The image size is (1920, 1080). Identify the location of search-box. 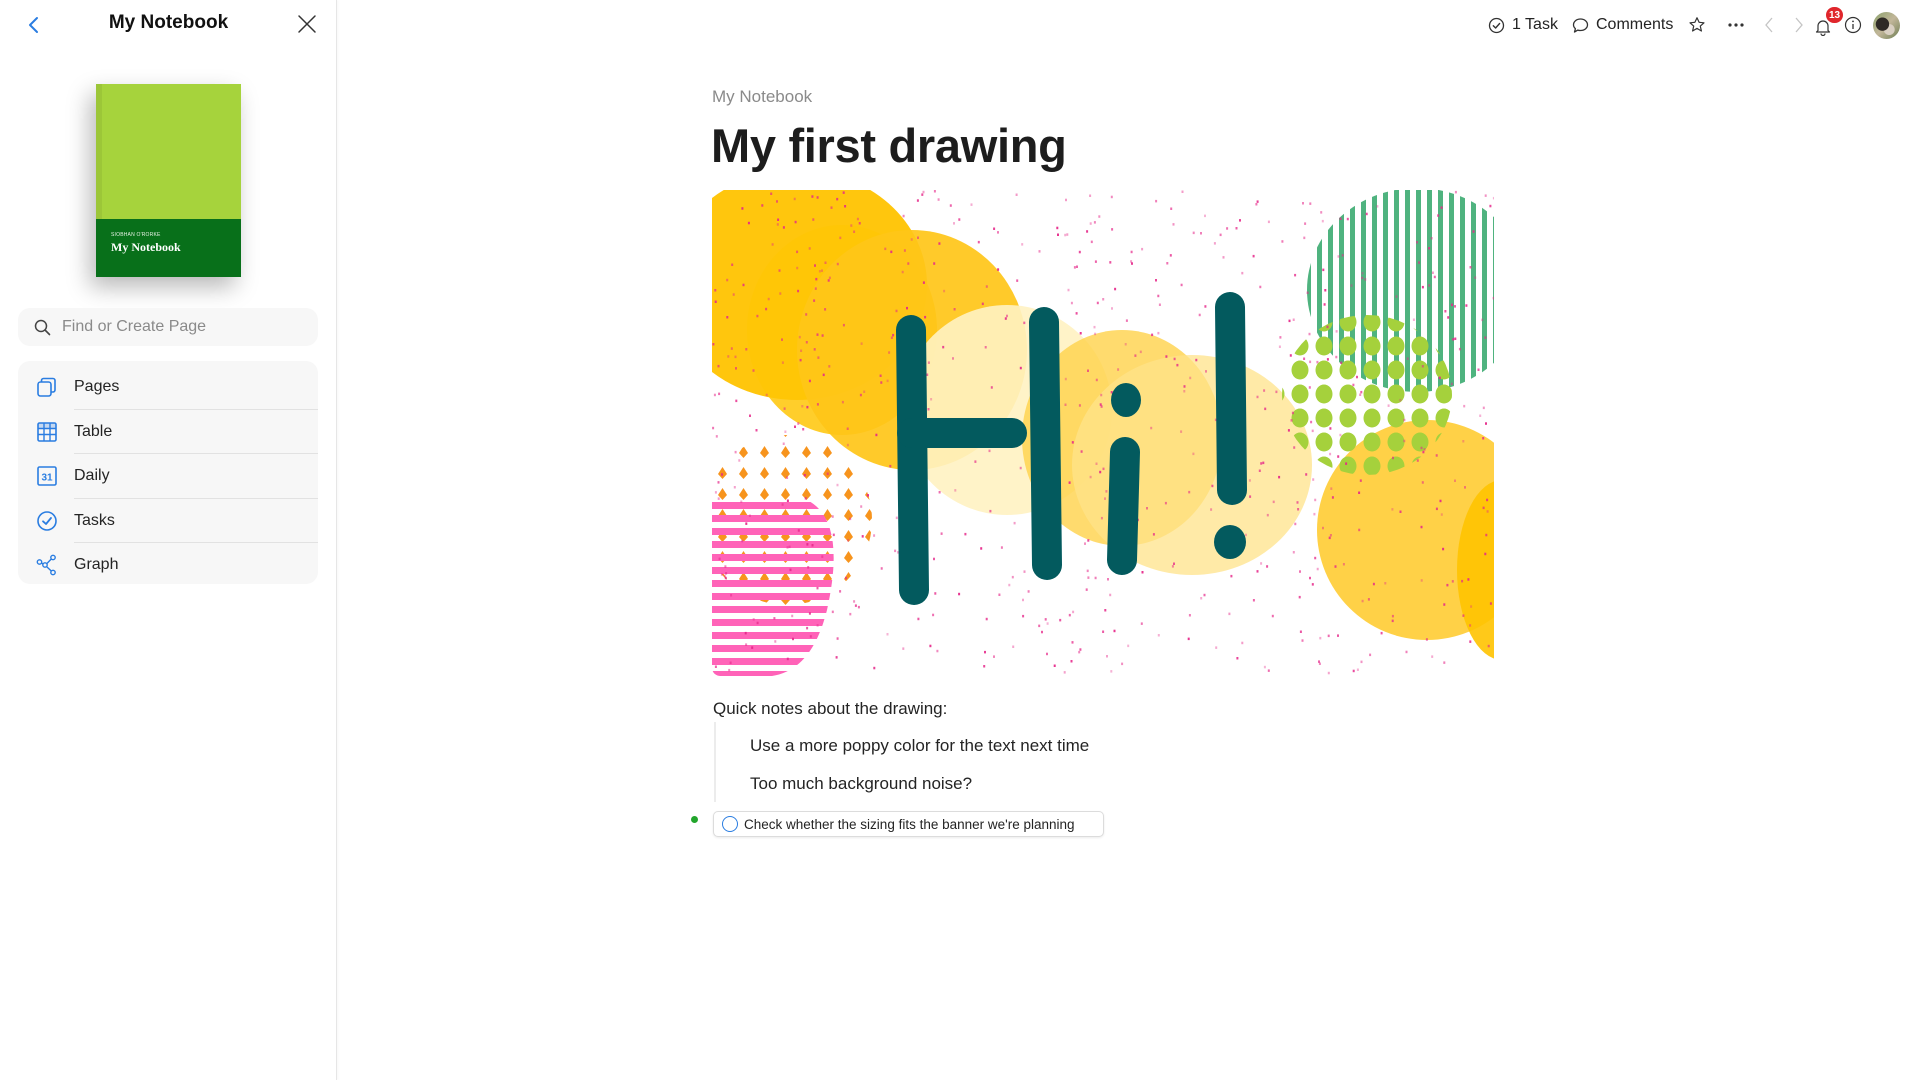
(168, 327).